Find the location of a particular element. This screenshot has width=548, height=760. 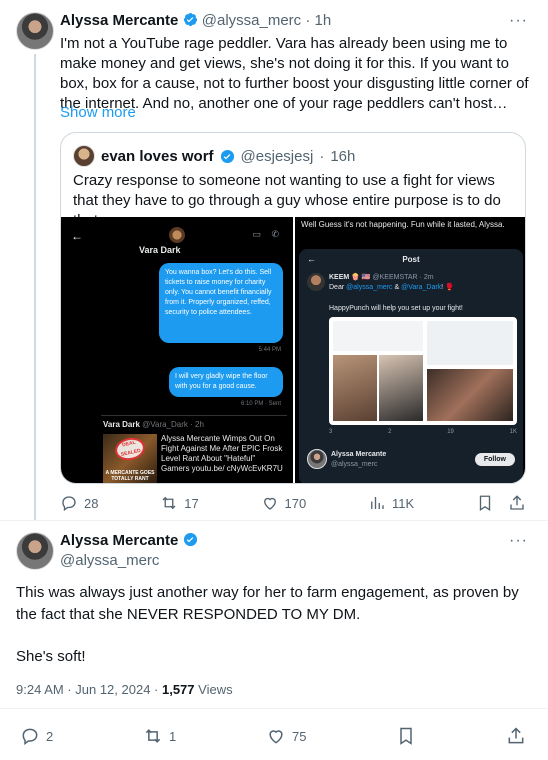

reply-count: 28 is located at coordinates (91, 503).